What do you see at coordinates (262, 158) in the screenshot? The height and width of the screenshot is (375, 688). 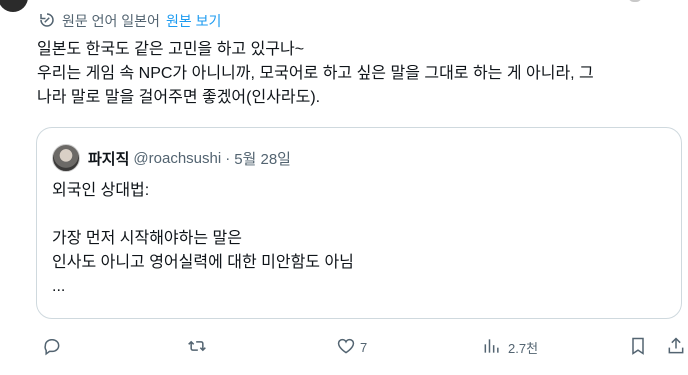 I see `quoted-tweet-date: 5월 28일` at bounding box center [262, 158].